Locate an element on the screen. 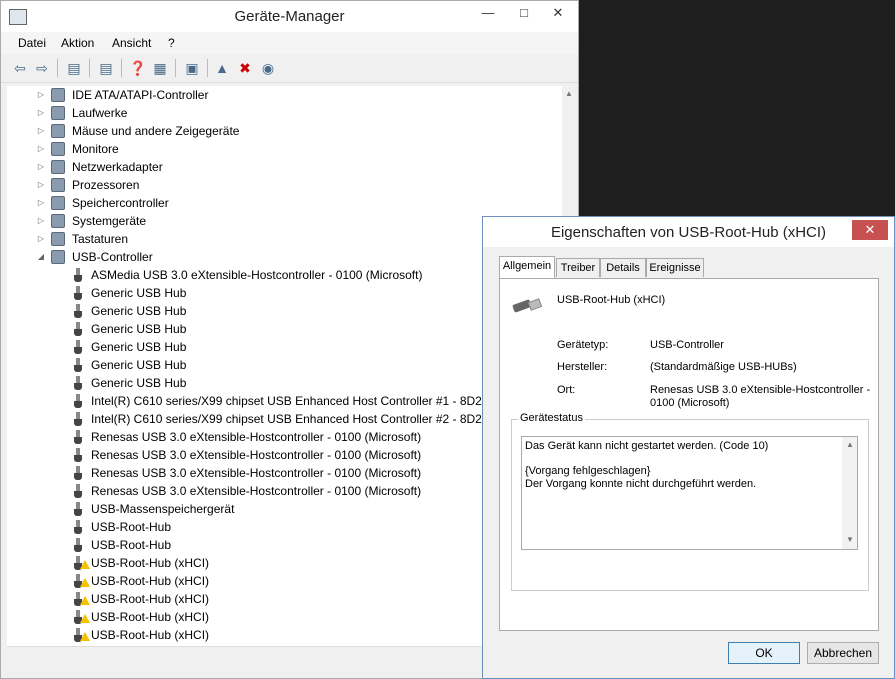 This screenshot has height=679, width=895. tree-category-item: ▷ Mäuse und andere Zeigegeräte is located at coordinates (282, 131).